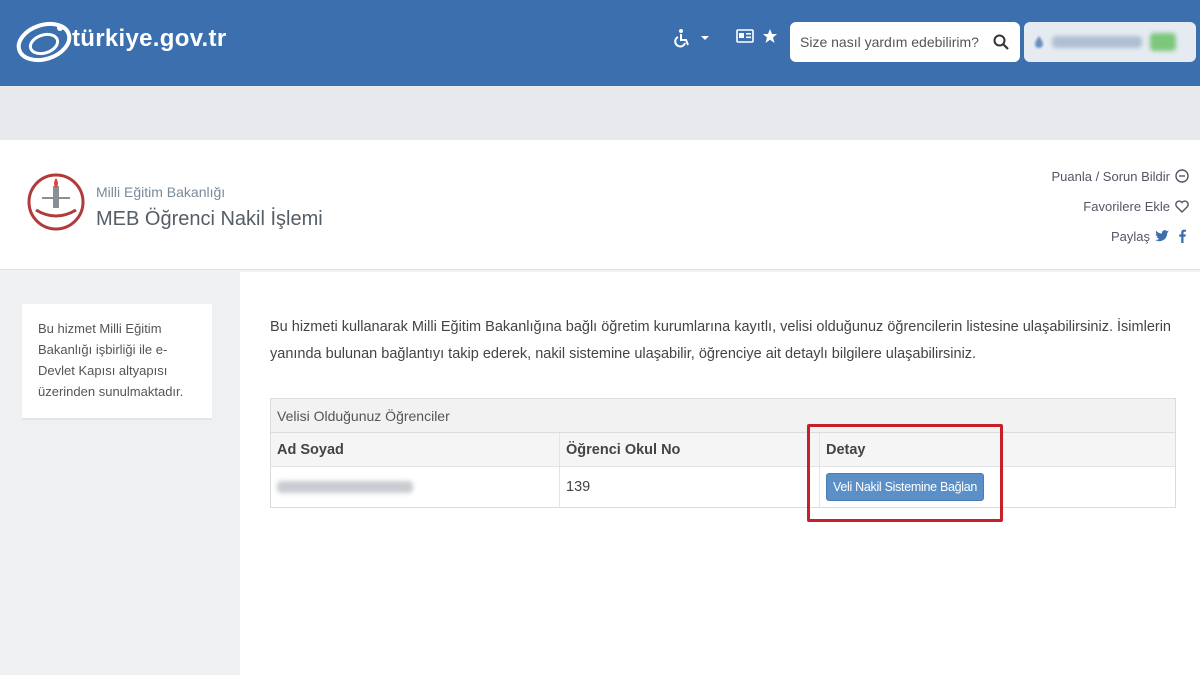 The width and height of the screenshot is (1200, 675). Describe the element at coordinates (56, 202) in the screenshot. I see `meb-emblem-icon` at that location.